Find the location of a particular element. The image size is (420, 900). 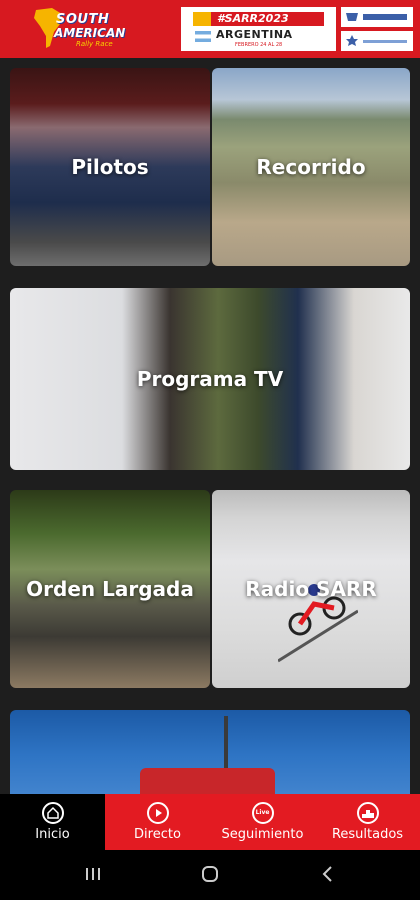

tab-resultados: Resultados is located at coordinates (367, 822).